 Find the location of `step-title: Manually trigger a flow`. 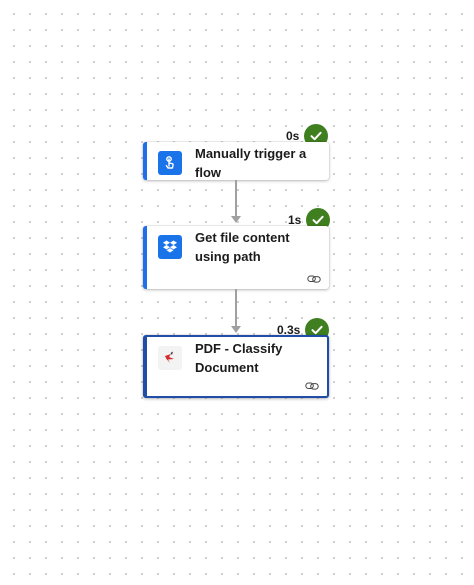

step-title: Manually trigger a flow is located at coordinates (251, 163).